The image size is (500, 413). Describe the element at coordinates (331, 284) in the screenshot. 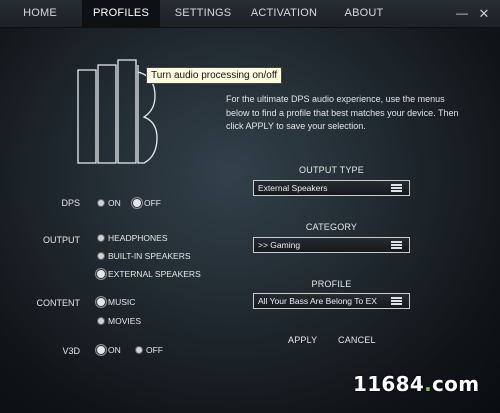

I see `profile-title: PROFILE` at that location.